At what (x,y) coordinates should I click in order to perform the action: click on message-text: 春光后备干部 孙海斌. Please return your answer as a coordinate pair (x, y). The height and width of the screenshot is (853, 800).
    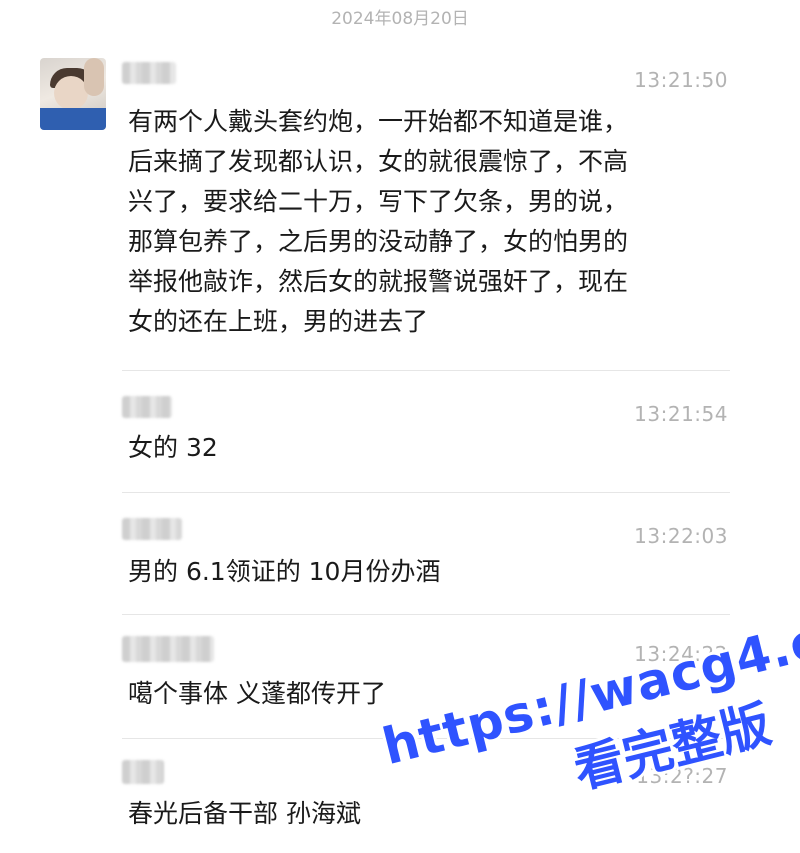
    Looking at the image, I should click on (428, 814).